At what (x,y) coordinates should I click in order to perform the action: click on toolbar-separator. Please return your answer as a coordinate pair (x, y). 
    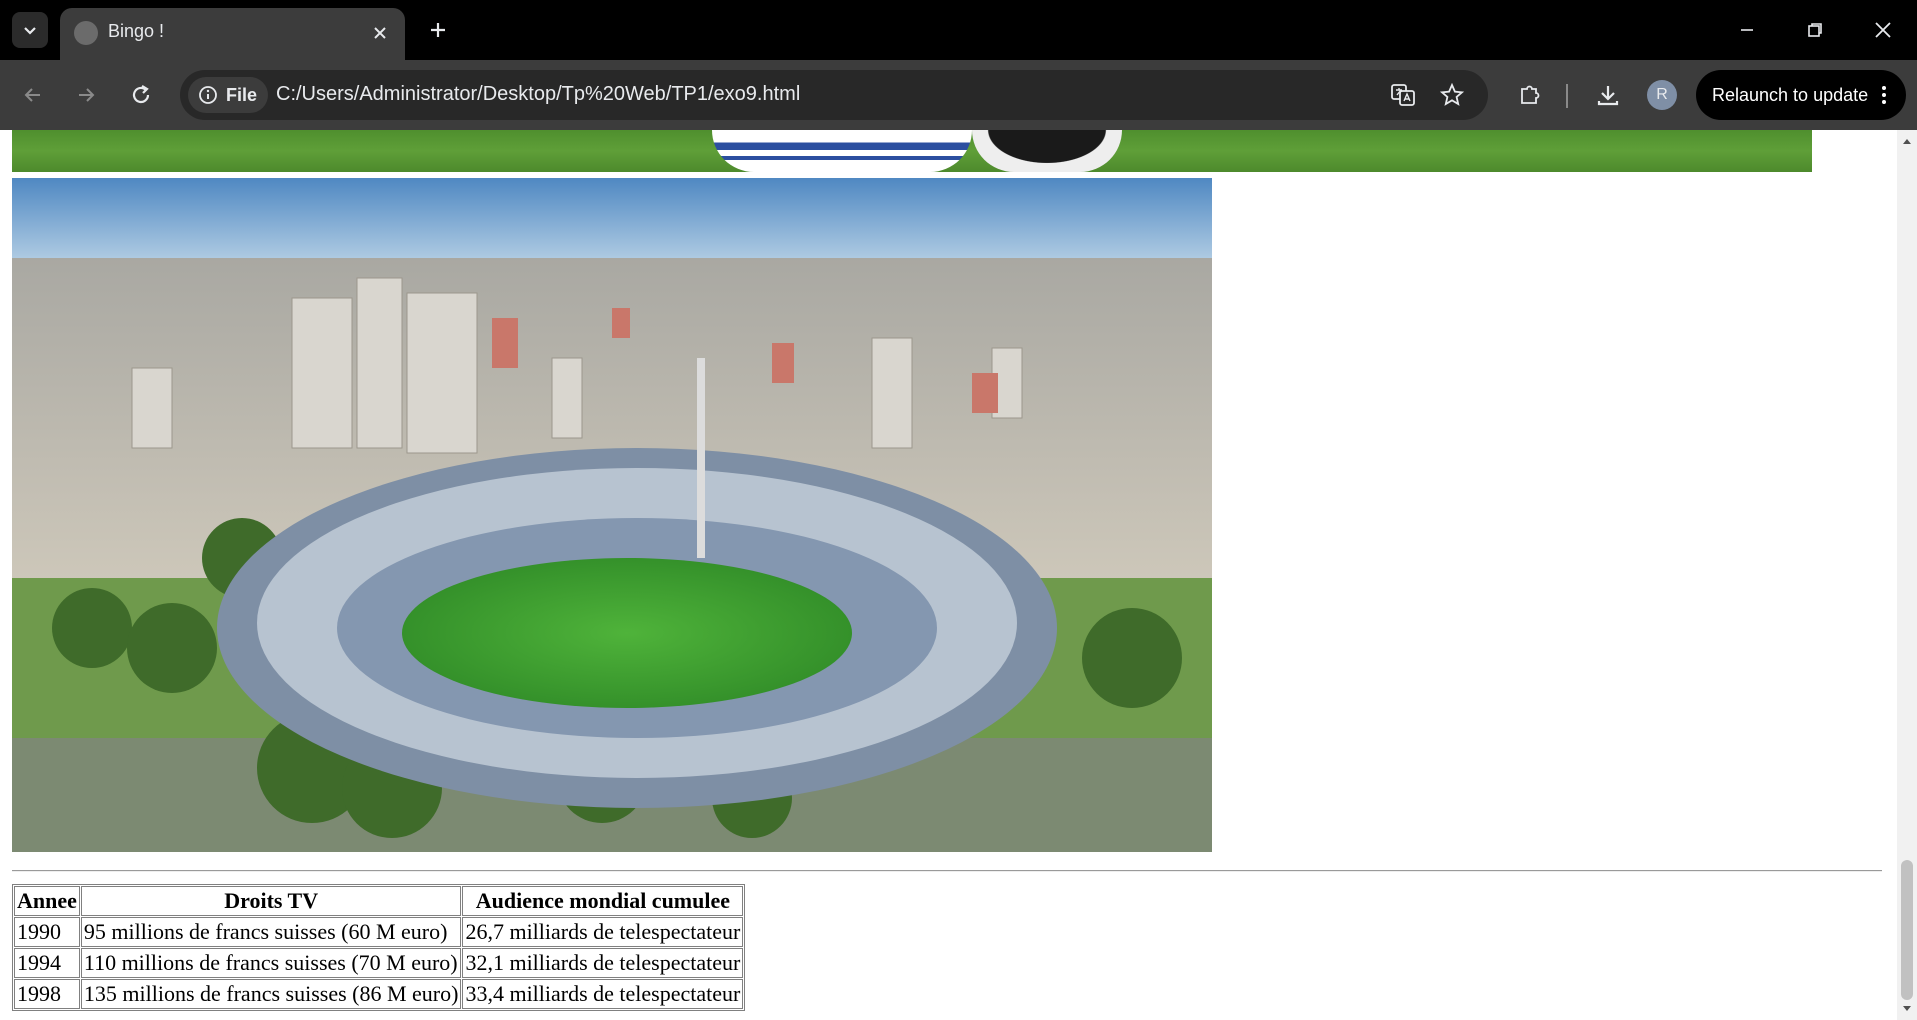
    Looking at the image, I should click on (1567, 96).